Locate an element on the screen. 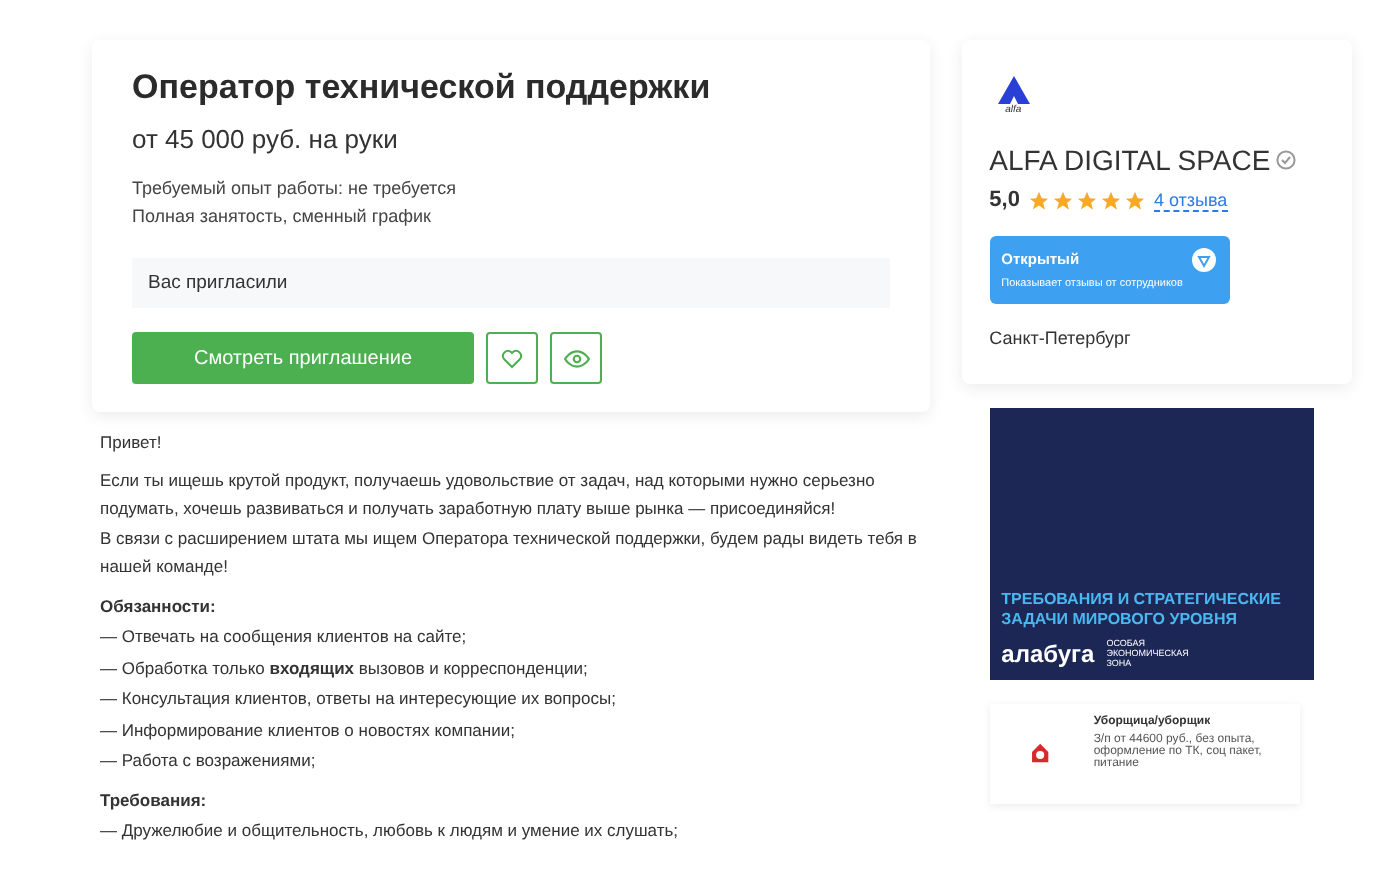 Image resolution: width=1400 pixels, height=888 pixels. vacancy-detail: Требуемый опыт работы: не требуется is located at coordinates (295, 189).